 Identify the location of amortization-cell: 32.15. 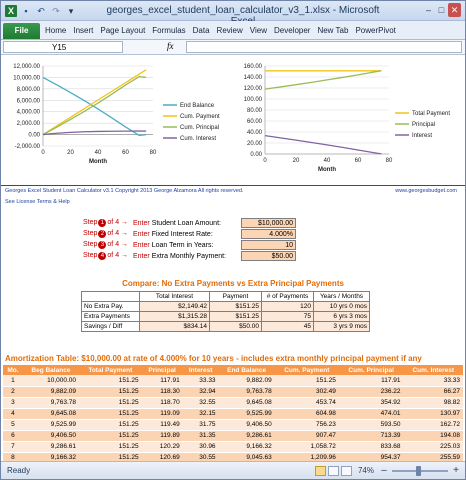
(200, 414).